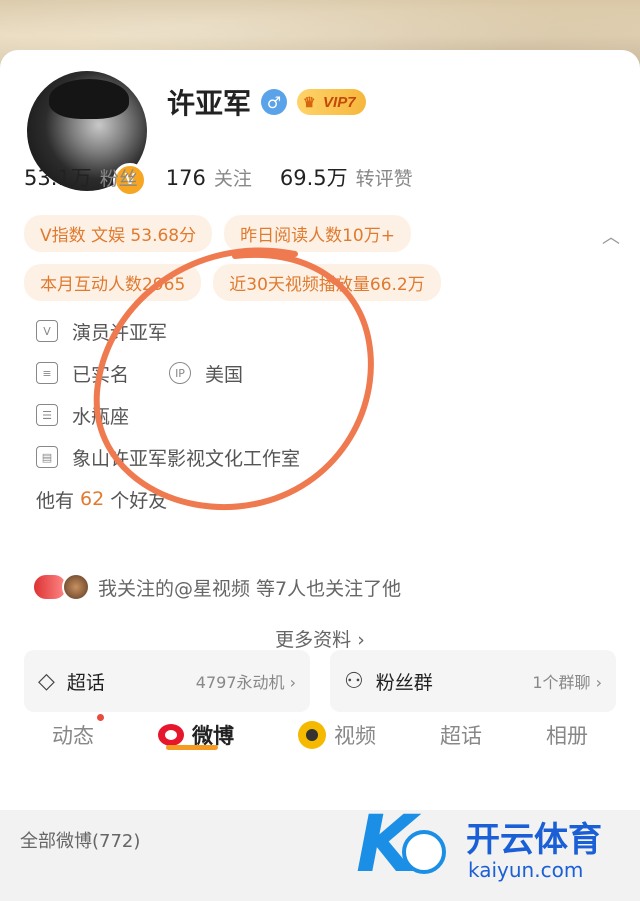 This screenshot has width=640, height=901. I want to click on tab-label: 视频, so click(355, 736).